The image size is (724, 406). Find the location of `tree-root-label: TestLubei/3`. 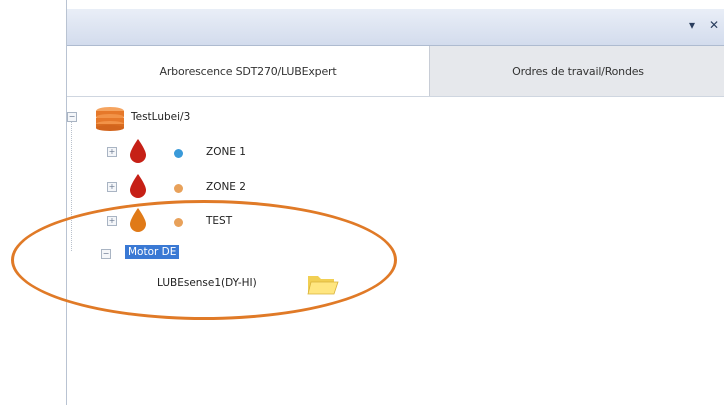

tree-root-label: TestLubei/3 is located at coordinates (160, 117).